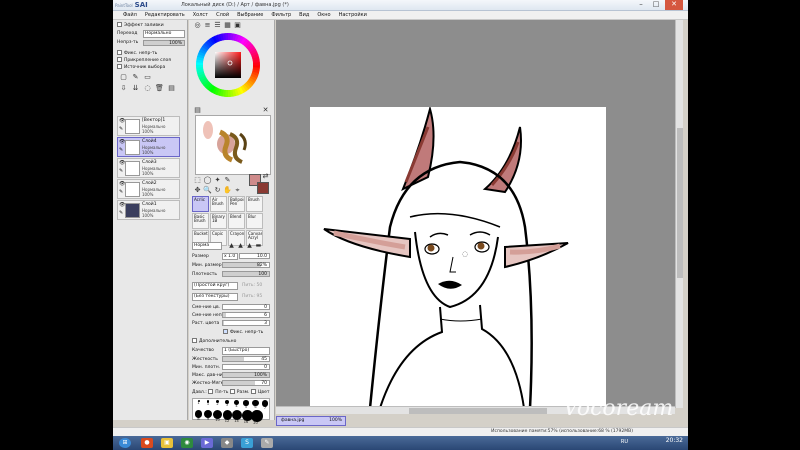  What do you see at coordinates (123, 77) in the screenshot?
I see `new-layer-icon: ▢` at bounding box center [123, 77].